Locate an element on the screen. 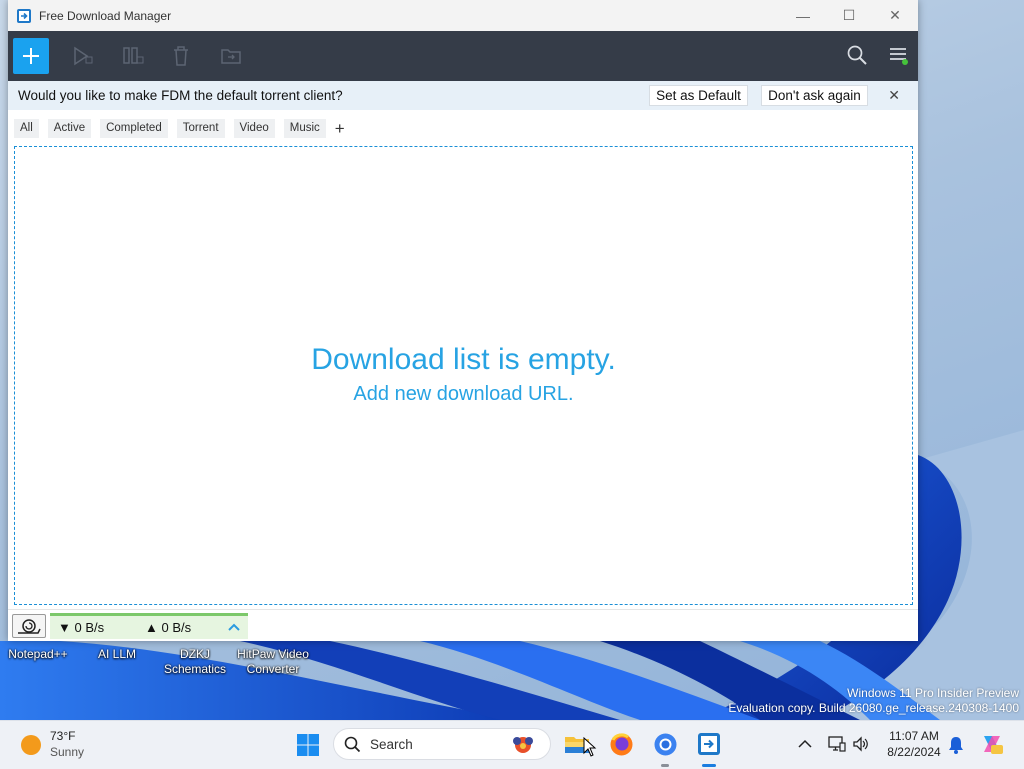 This screenshot has height=769, width=1024. add-filter-button: + is located at coordinates (340, 128).